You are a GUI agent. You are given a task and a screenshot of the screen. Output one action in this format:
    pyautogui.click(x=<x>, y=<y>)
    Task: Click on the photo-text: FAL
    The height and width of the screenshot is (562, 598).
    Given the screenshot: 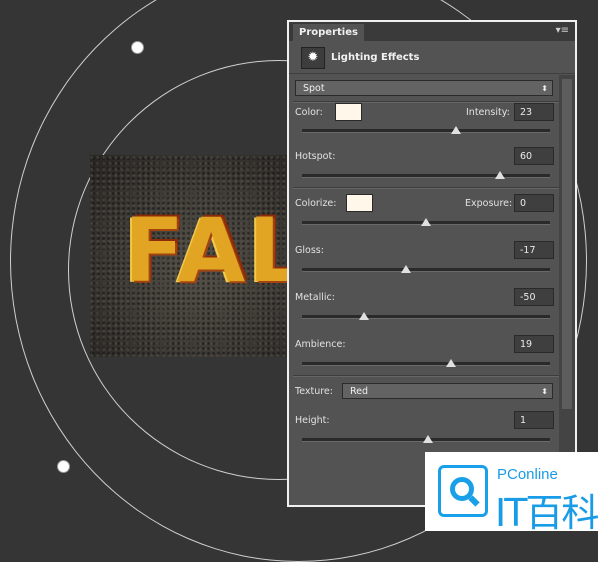 What is the action you would take?
    pyautogui.click(x=216, y=250)
    